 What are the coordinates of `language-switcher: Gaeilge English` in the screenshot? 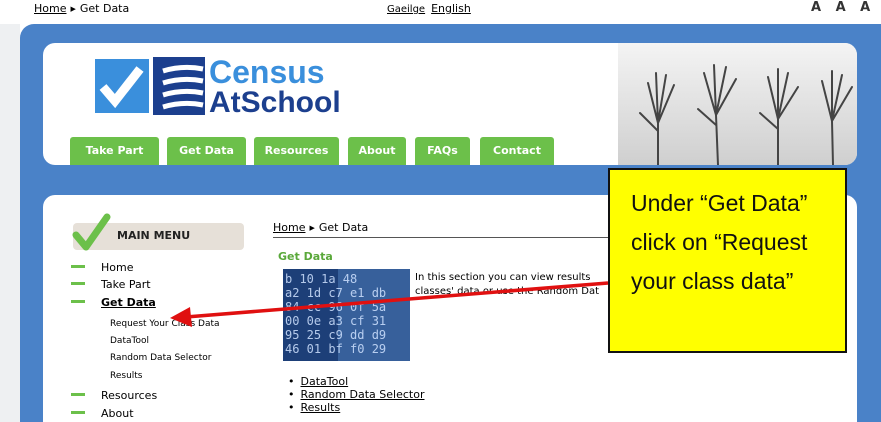 It's located at (432, 8).